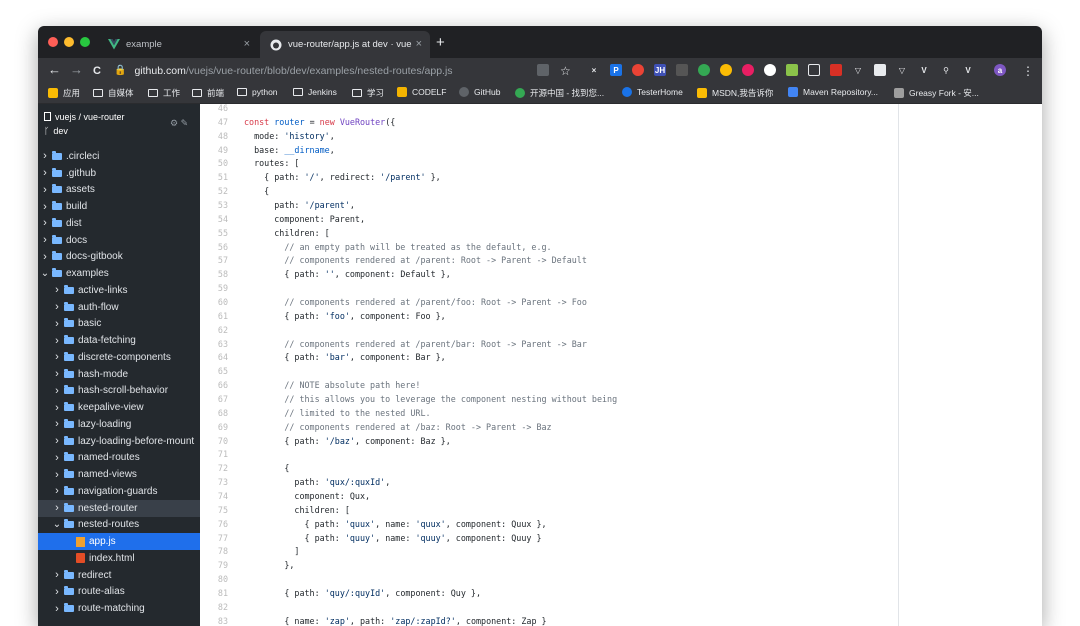 The height and width of the screenshot is (626, 1080). I want to click on tree-folder: › named-routes, so click(119, 458).